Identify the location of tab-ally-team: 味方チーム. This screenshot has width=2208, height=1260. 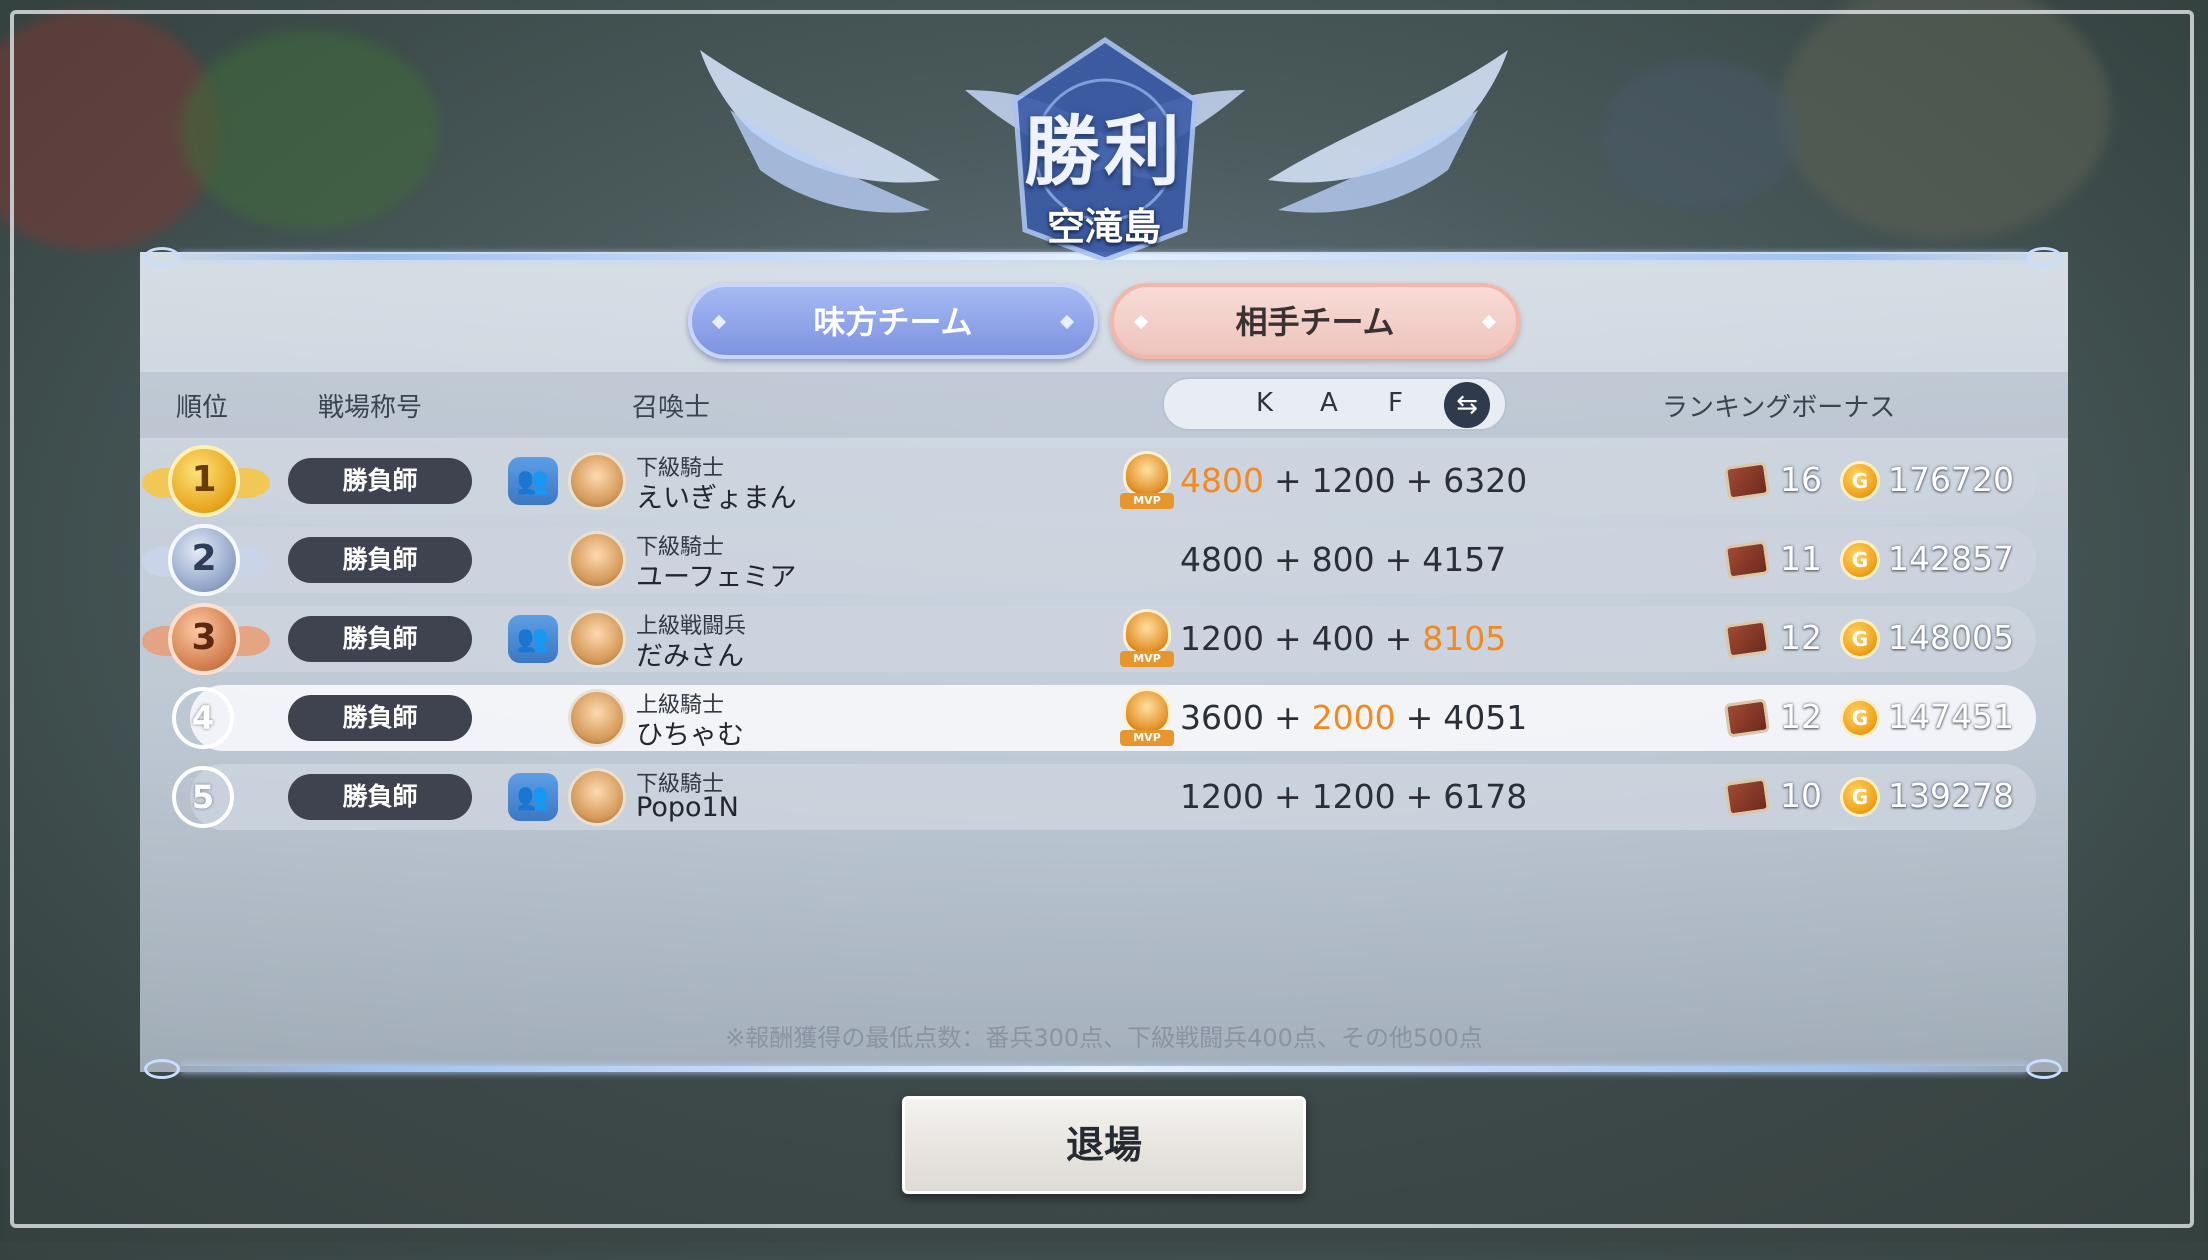
(893, 321).